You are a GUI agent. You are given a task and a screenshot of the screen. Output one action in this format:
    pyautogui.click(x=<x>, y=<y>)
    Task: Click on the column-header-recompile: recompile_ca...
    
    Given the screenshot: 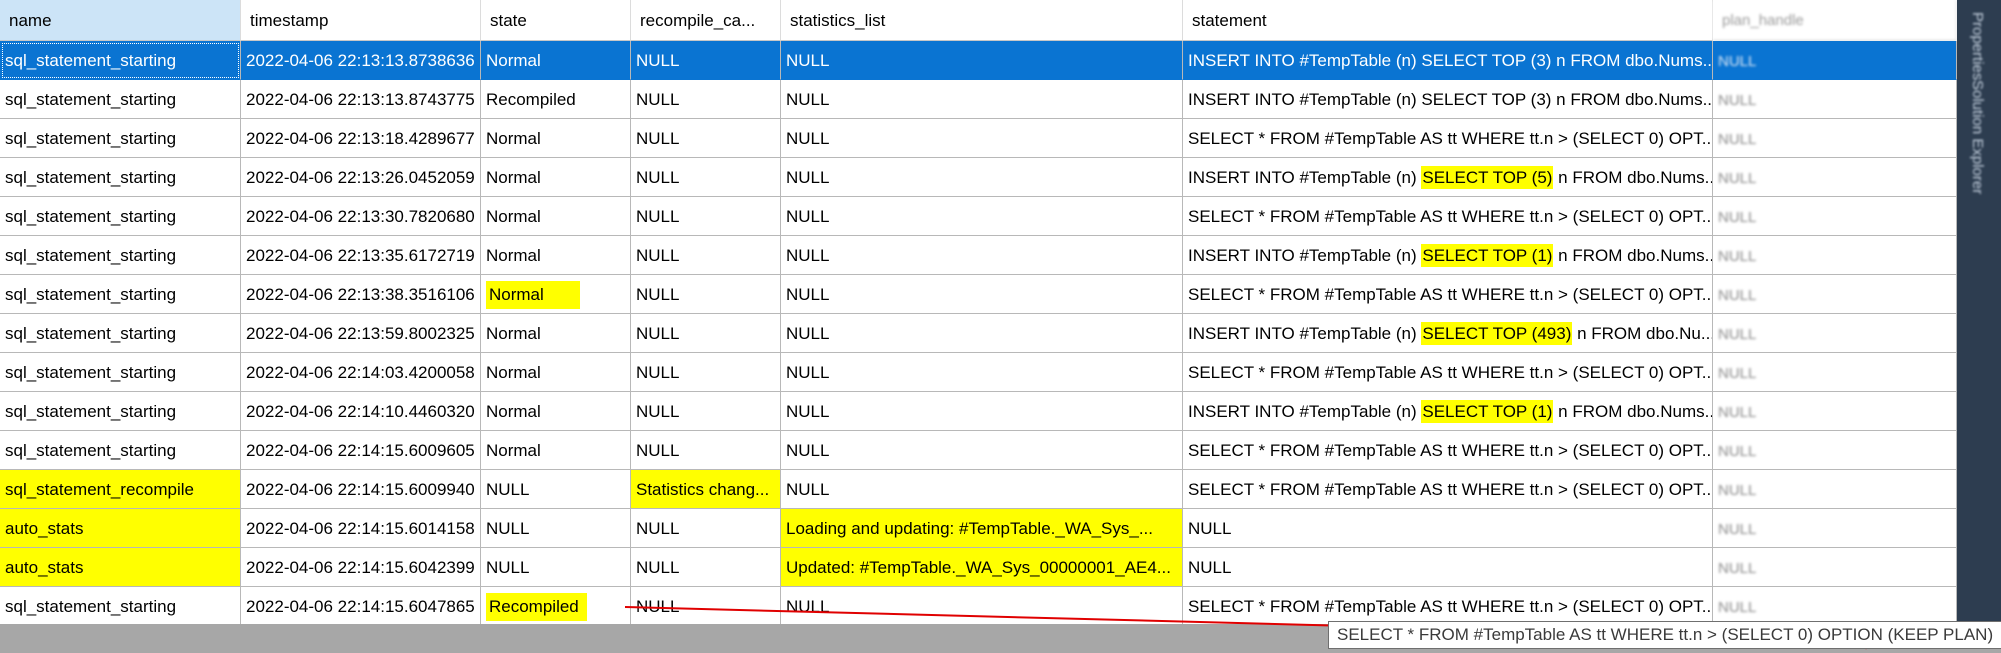 What is the action you would take?
    pyautogui.click(x=706, y=20)
    